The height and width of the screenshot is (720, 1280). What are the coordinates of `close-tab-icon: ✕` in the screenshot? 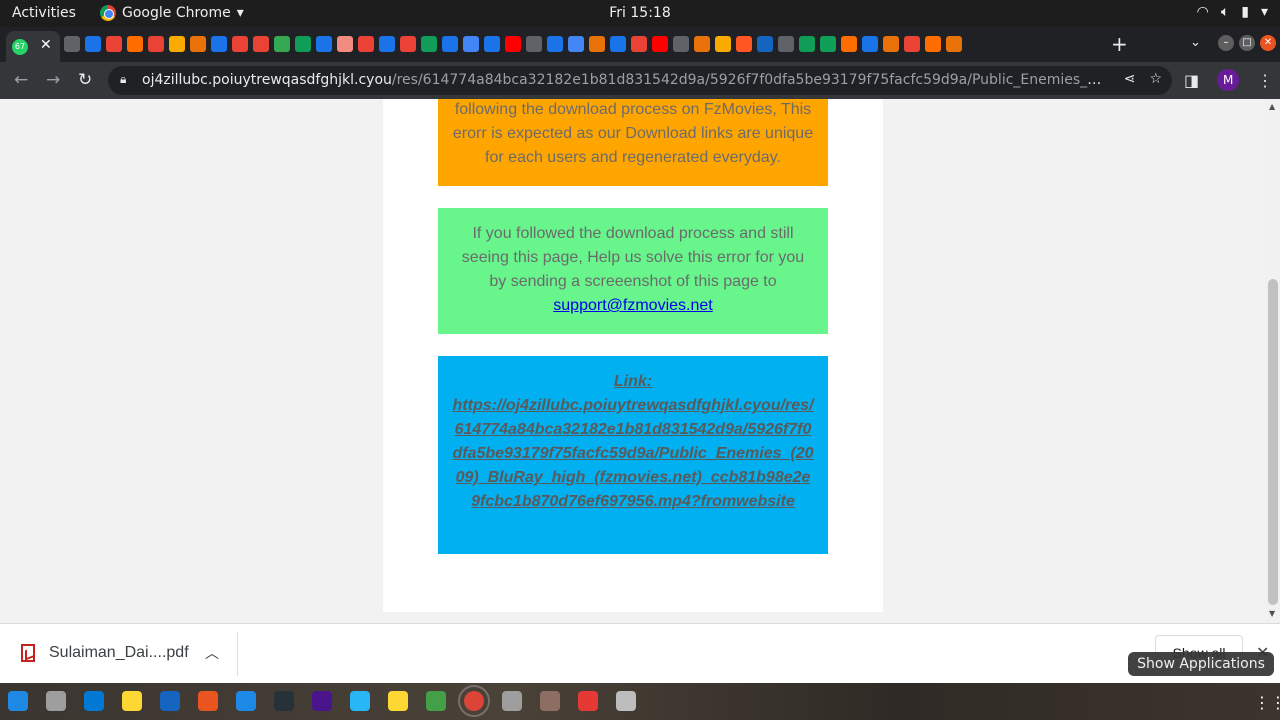 It's located at (46, 45).